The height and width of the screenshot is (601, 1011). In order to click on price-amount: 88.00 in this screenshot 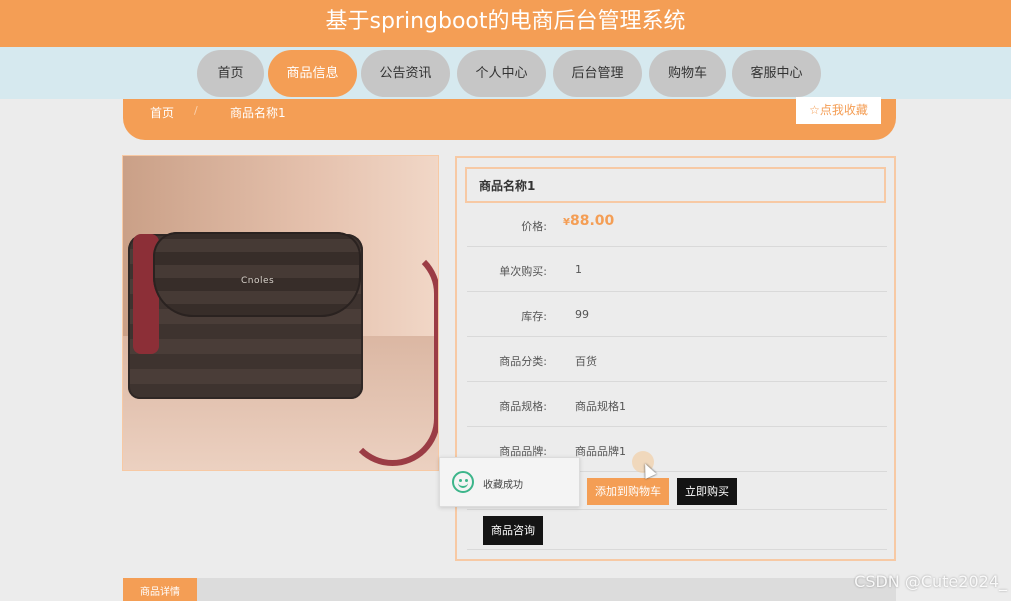, I will do `click(592, 221)`.